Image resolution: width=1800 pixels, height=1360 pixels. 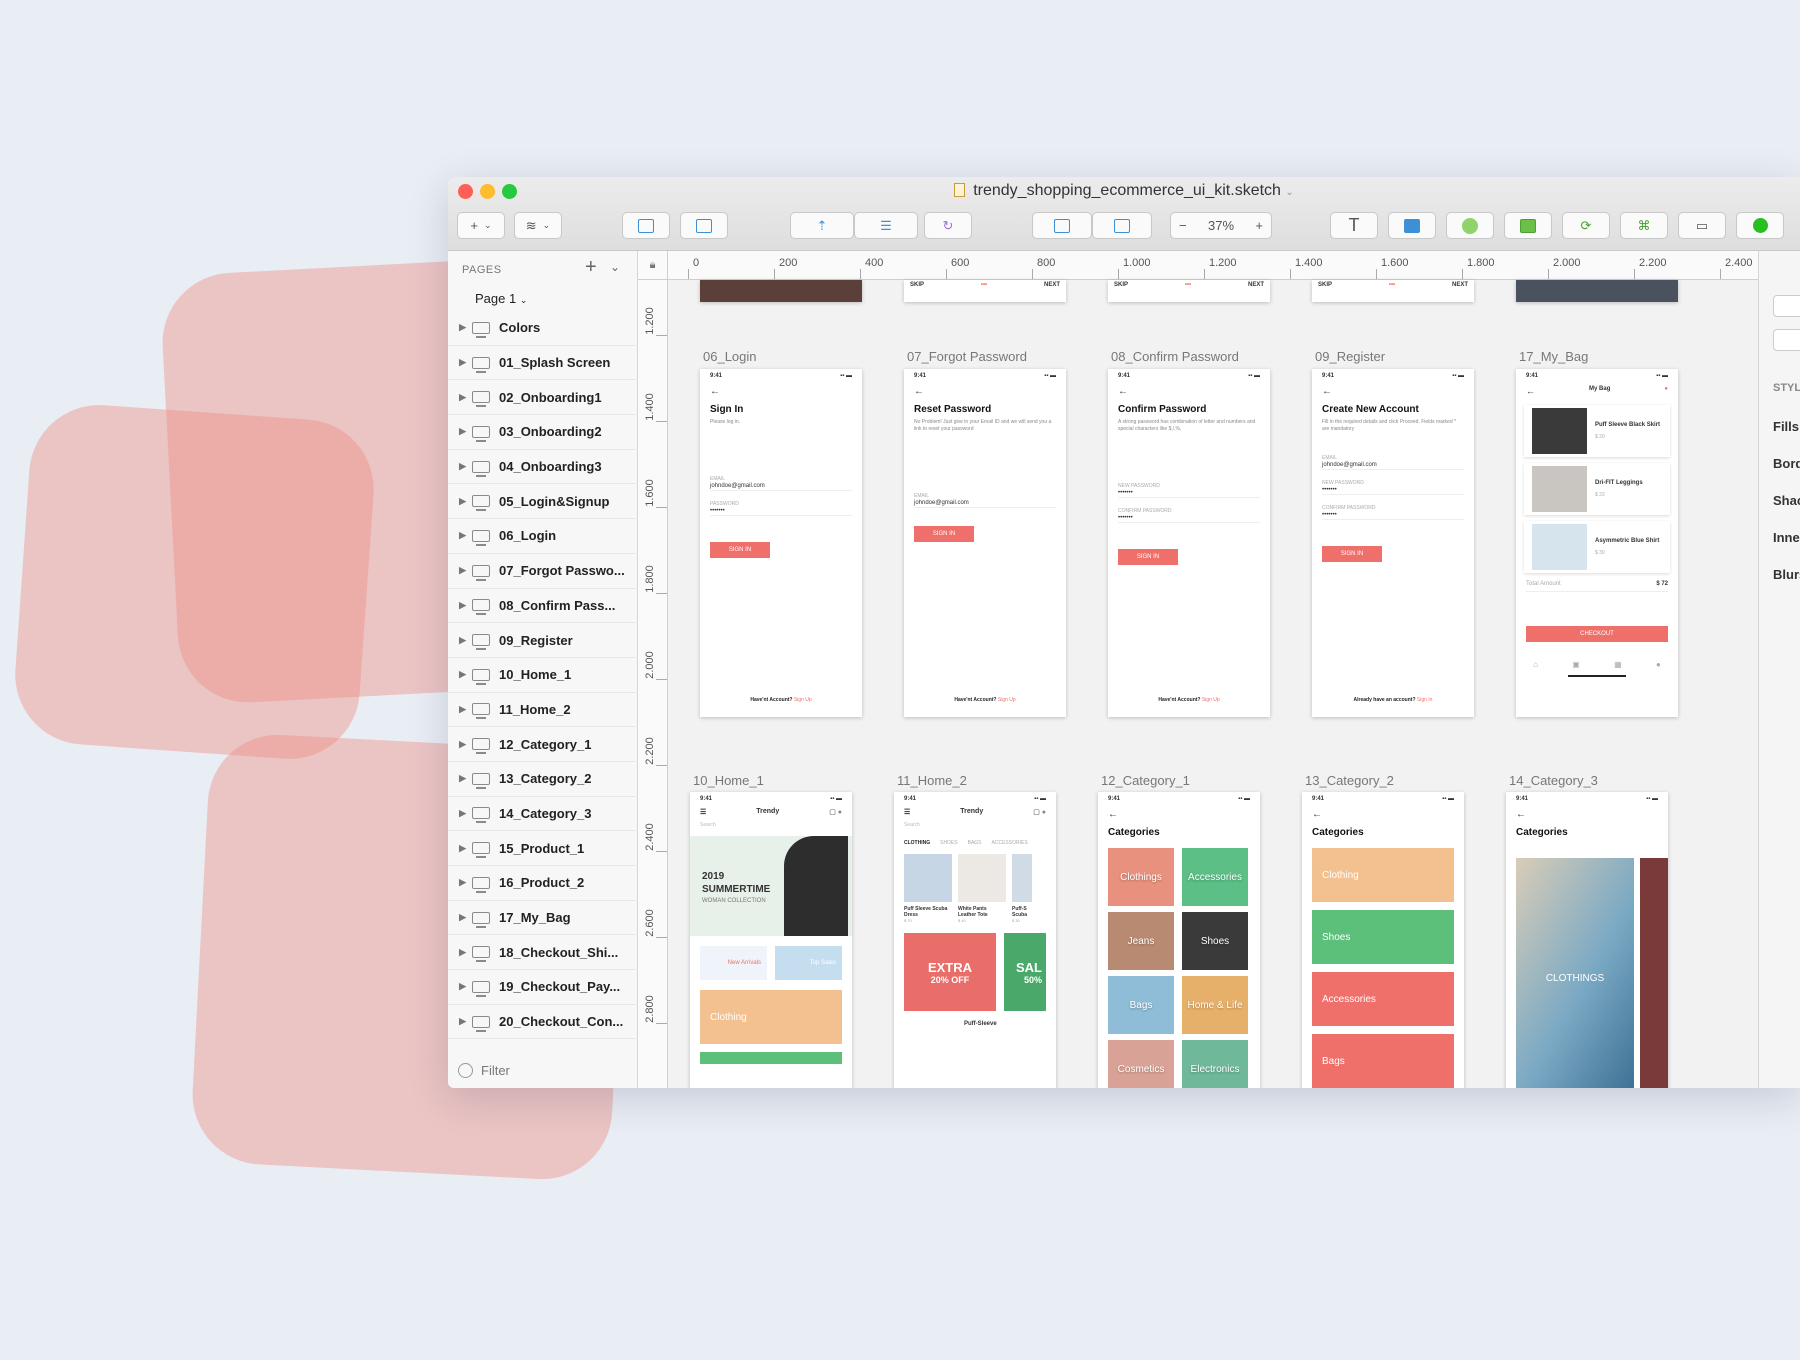 What do you see at coordinates (484, 1070) in the screenshot?
I see `layer-filter: Filter` at bounding box center [484, 1070].